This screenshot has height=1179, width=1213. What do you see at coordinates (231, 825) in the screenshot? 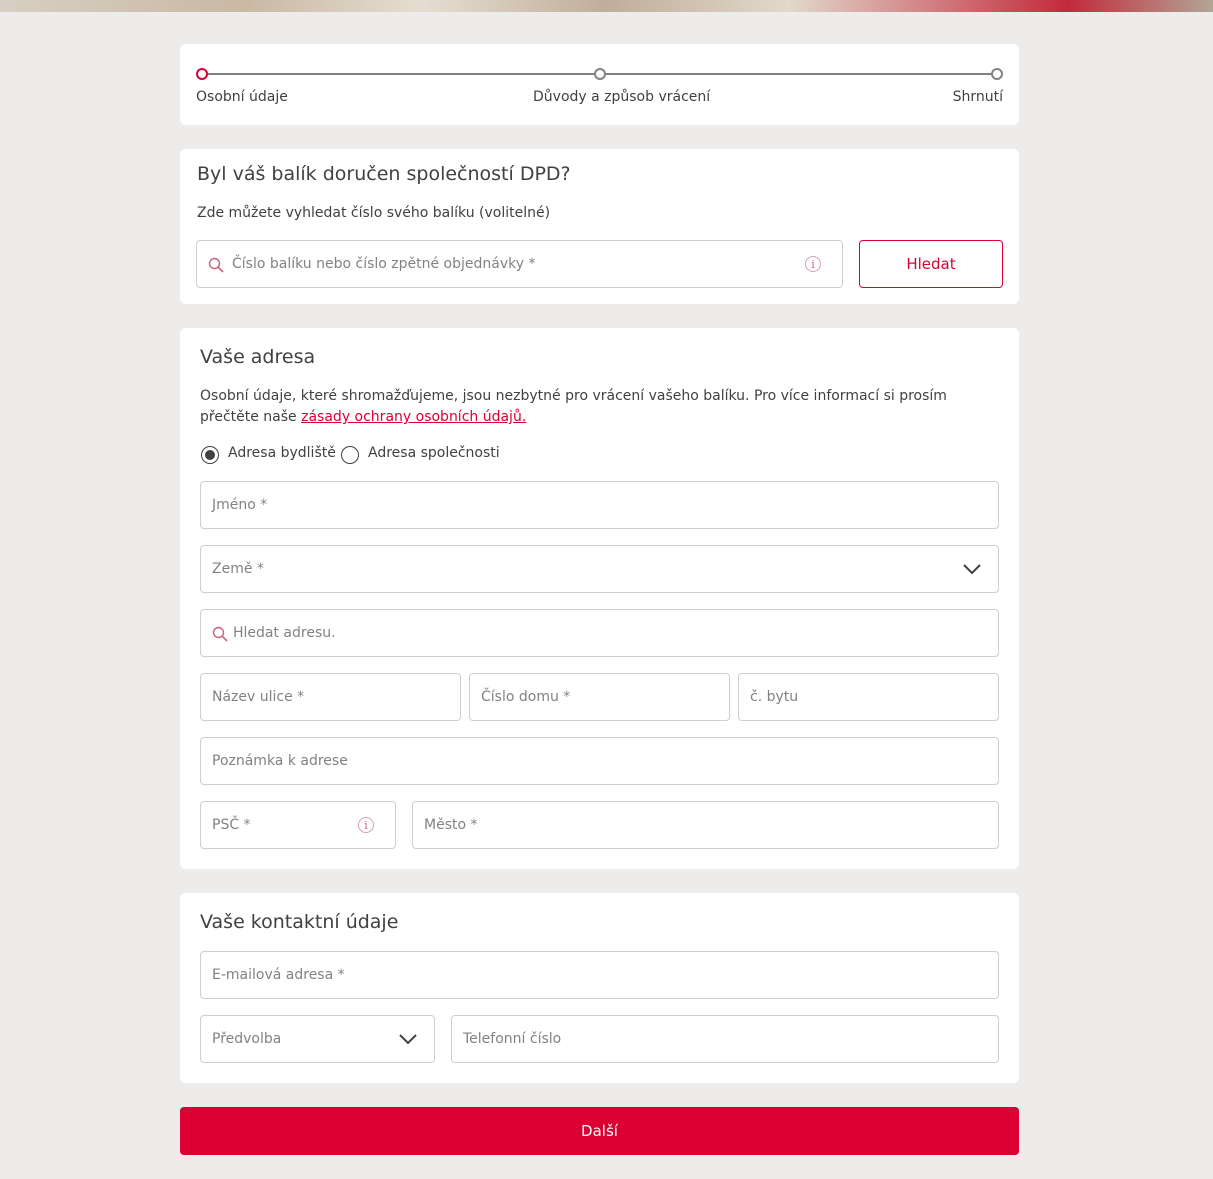
I see `zip-placeholder: PSČ *` at bounding box center [231, 825].